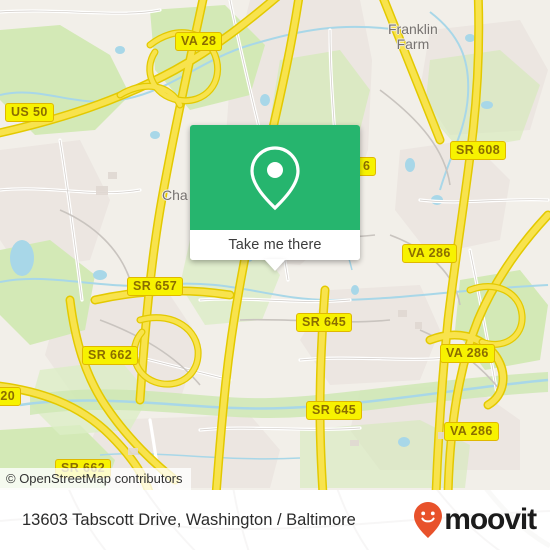  What do you see at coordinates (324, 322) in the screenshot?
I see `road-shield-sr-645-a: SR 645` at bounding box center [324, 322].